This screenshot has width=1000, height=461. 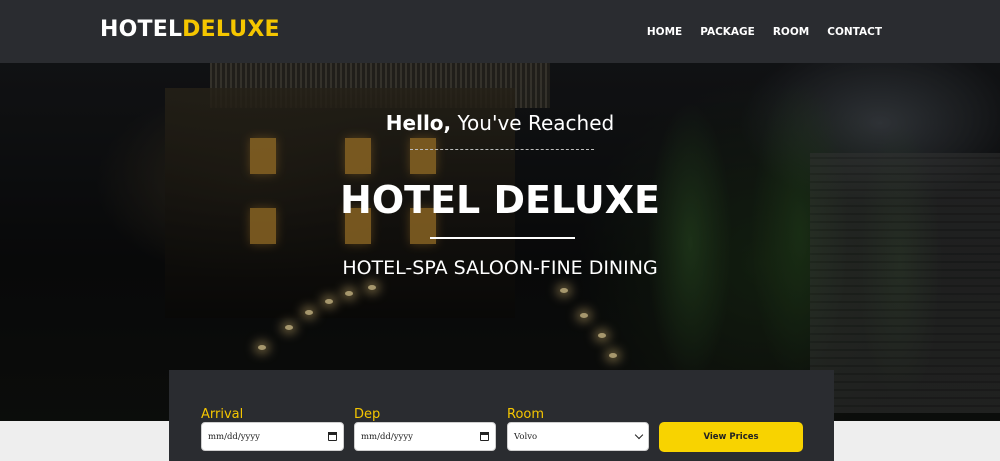 What do you see at coordinates (791, 32) in the screenshot?
I see `nav-room: ROOM` at bounding box center [791, 32].